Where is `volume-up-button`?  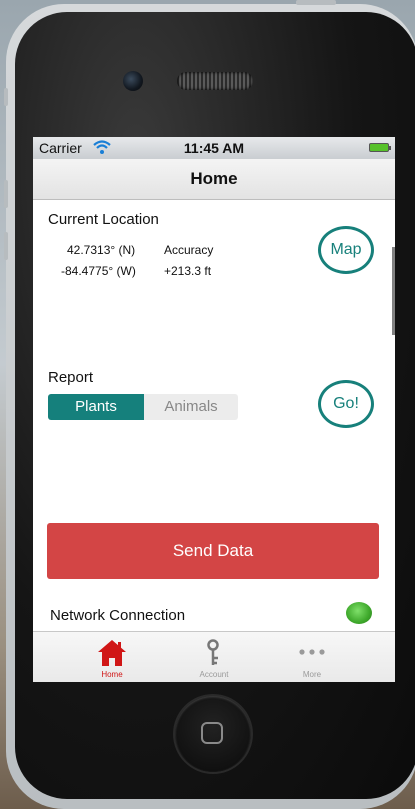
volume-up-button is located at coordinates (6, 194).